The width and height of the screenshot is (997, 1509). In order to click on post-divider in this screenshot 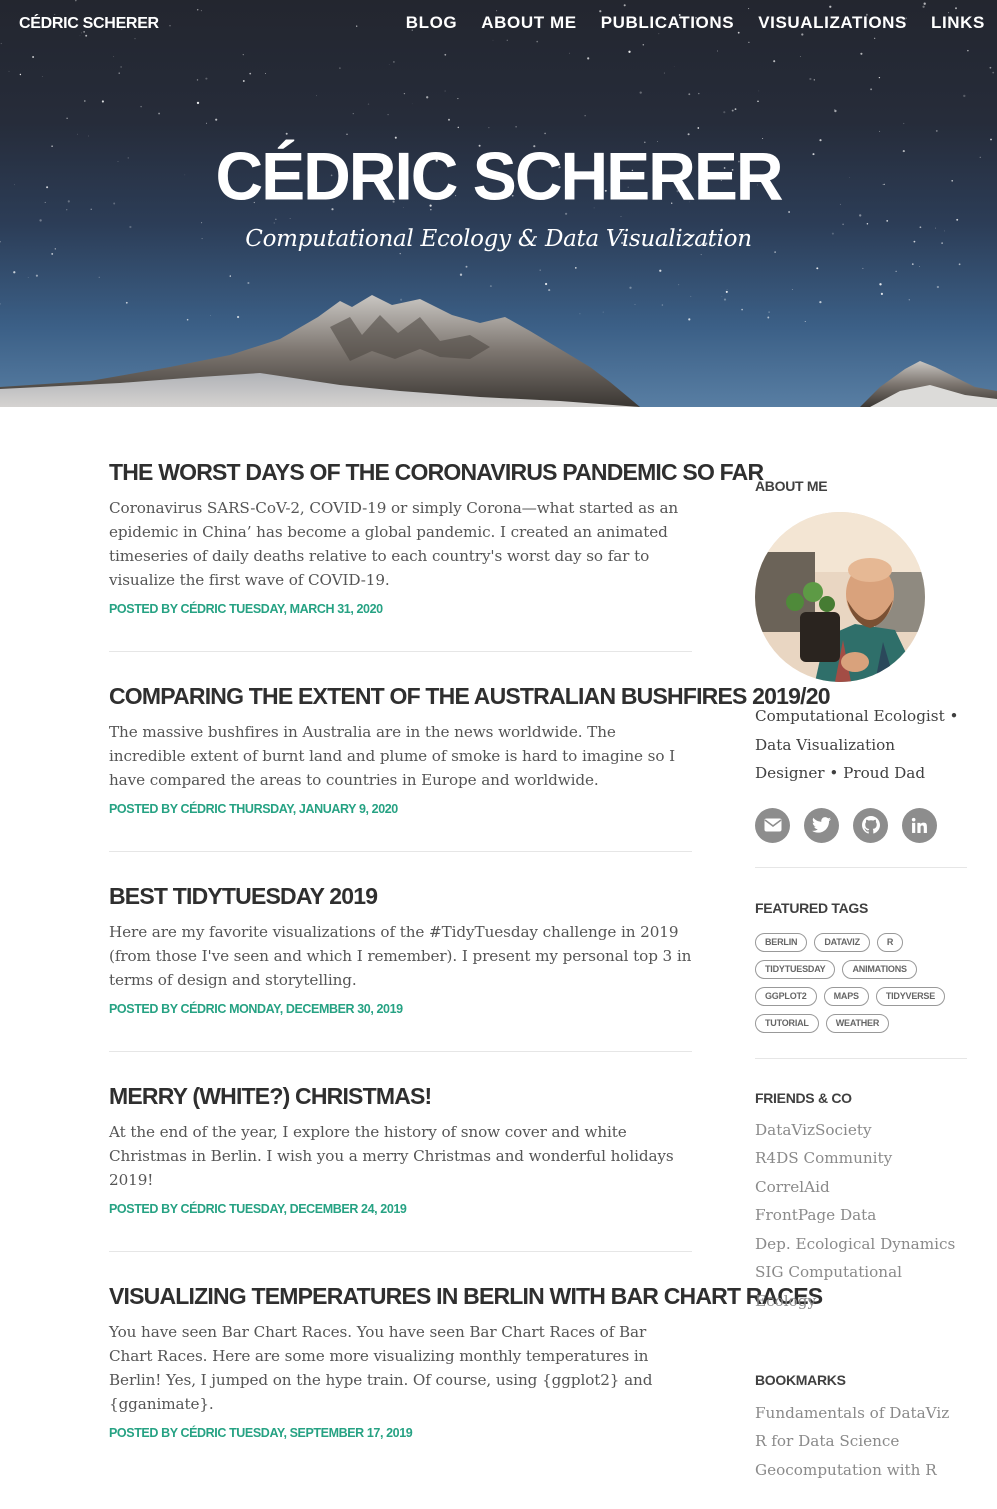, I will do `click(400, 1251)`.